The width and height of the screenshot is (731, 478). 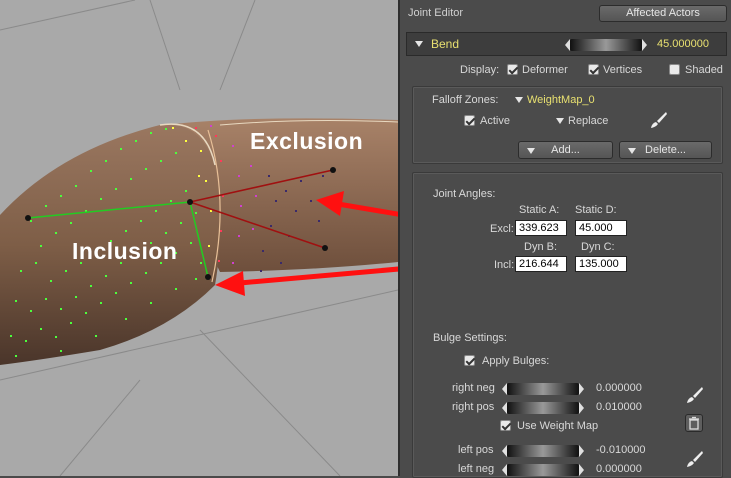 I want to click on falloff-zones-label: Falloff Zones:, so click(x=465, y=100).